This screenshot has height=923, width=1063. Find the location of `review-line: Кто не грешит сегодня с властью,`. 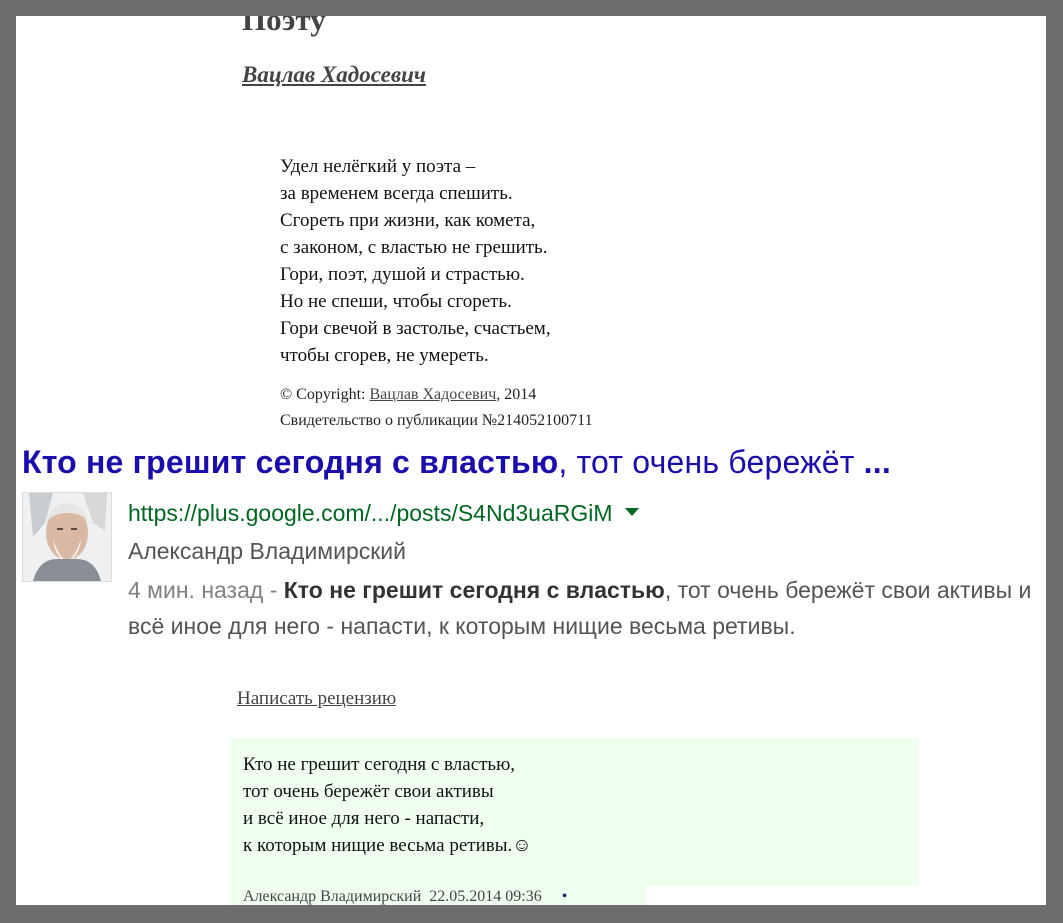

review-line: Кто не грешит сегодня с властью, is located at coordinates (379, 764).